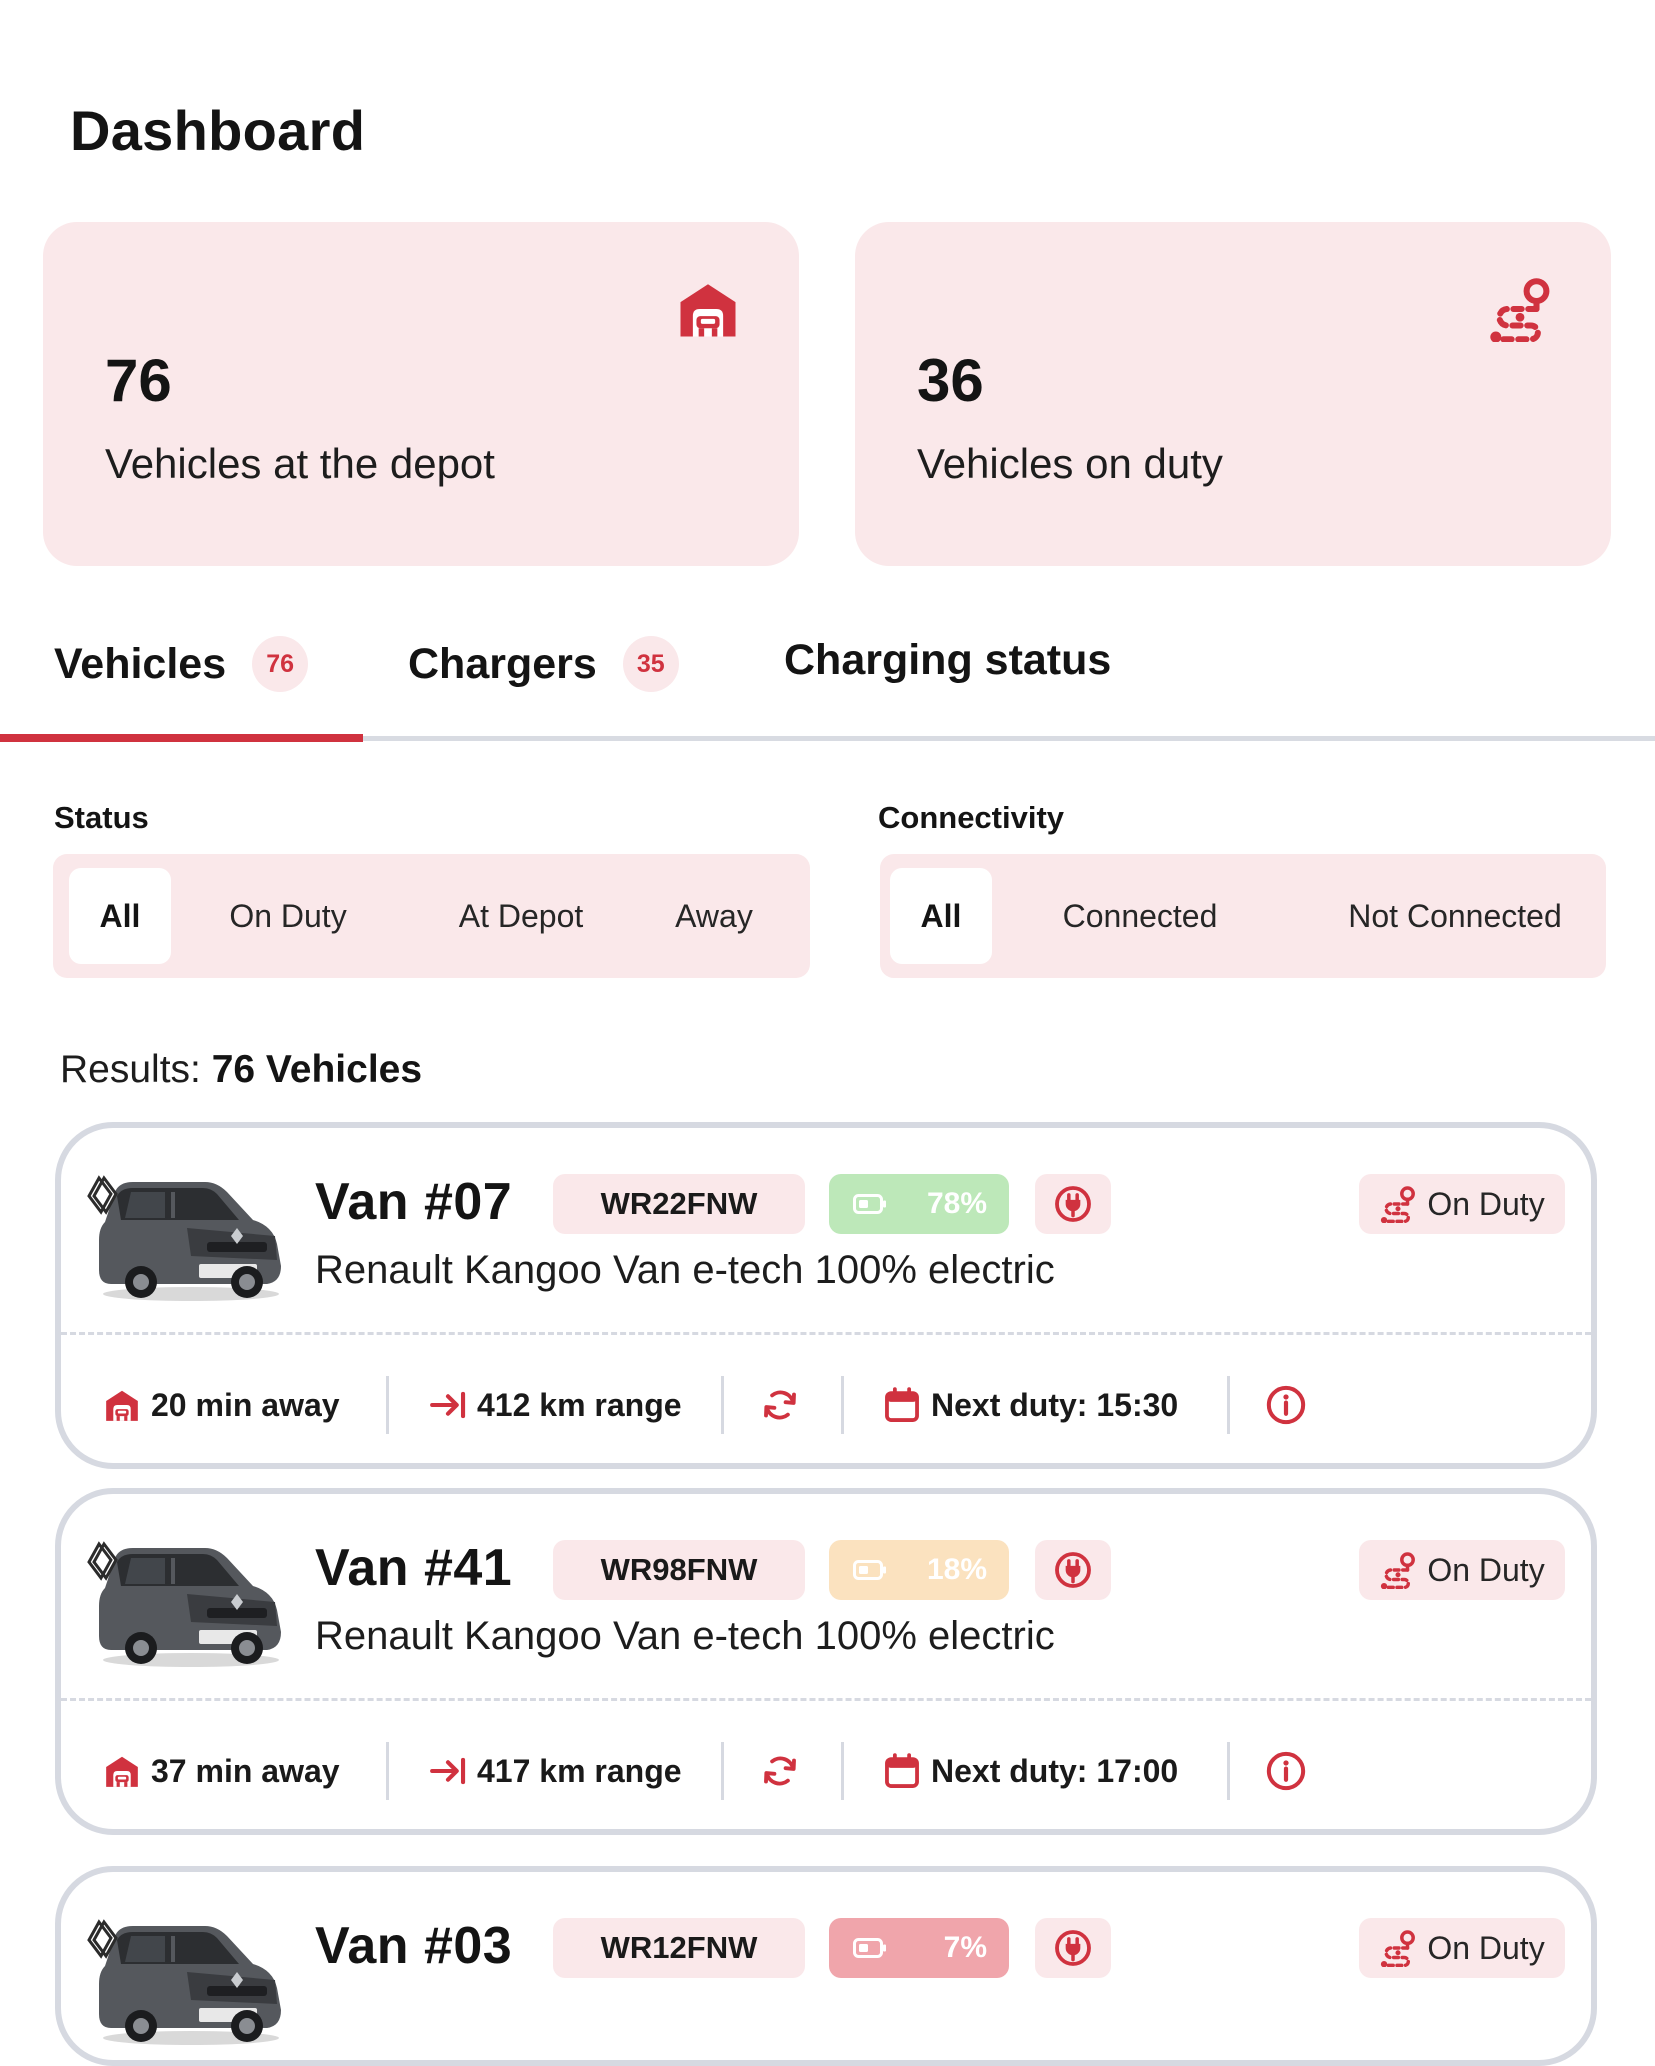 The width and height of the screenshot is (1655, 2066). I want to click on stat-label: Vehicles on duty, so click(1070, 463).